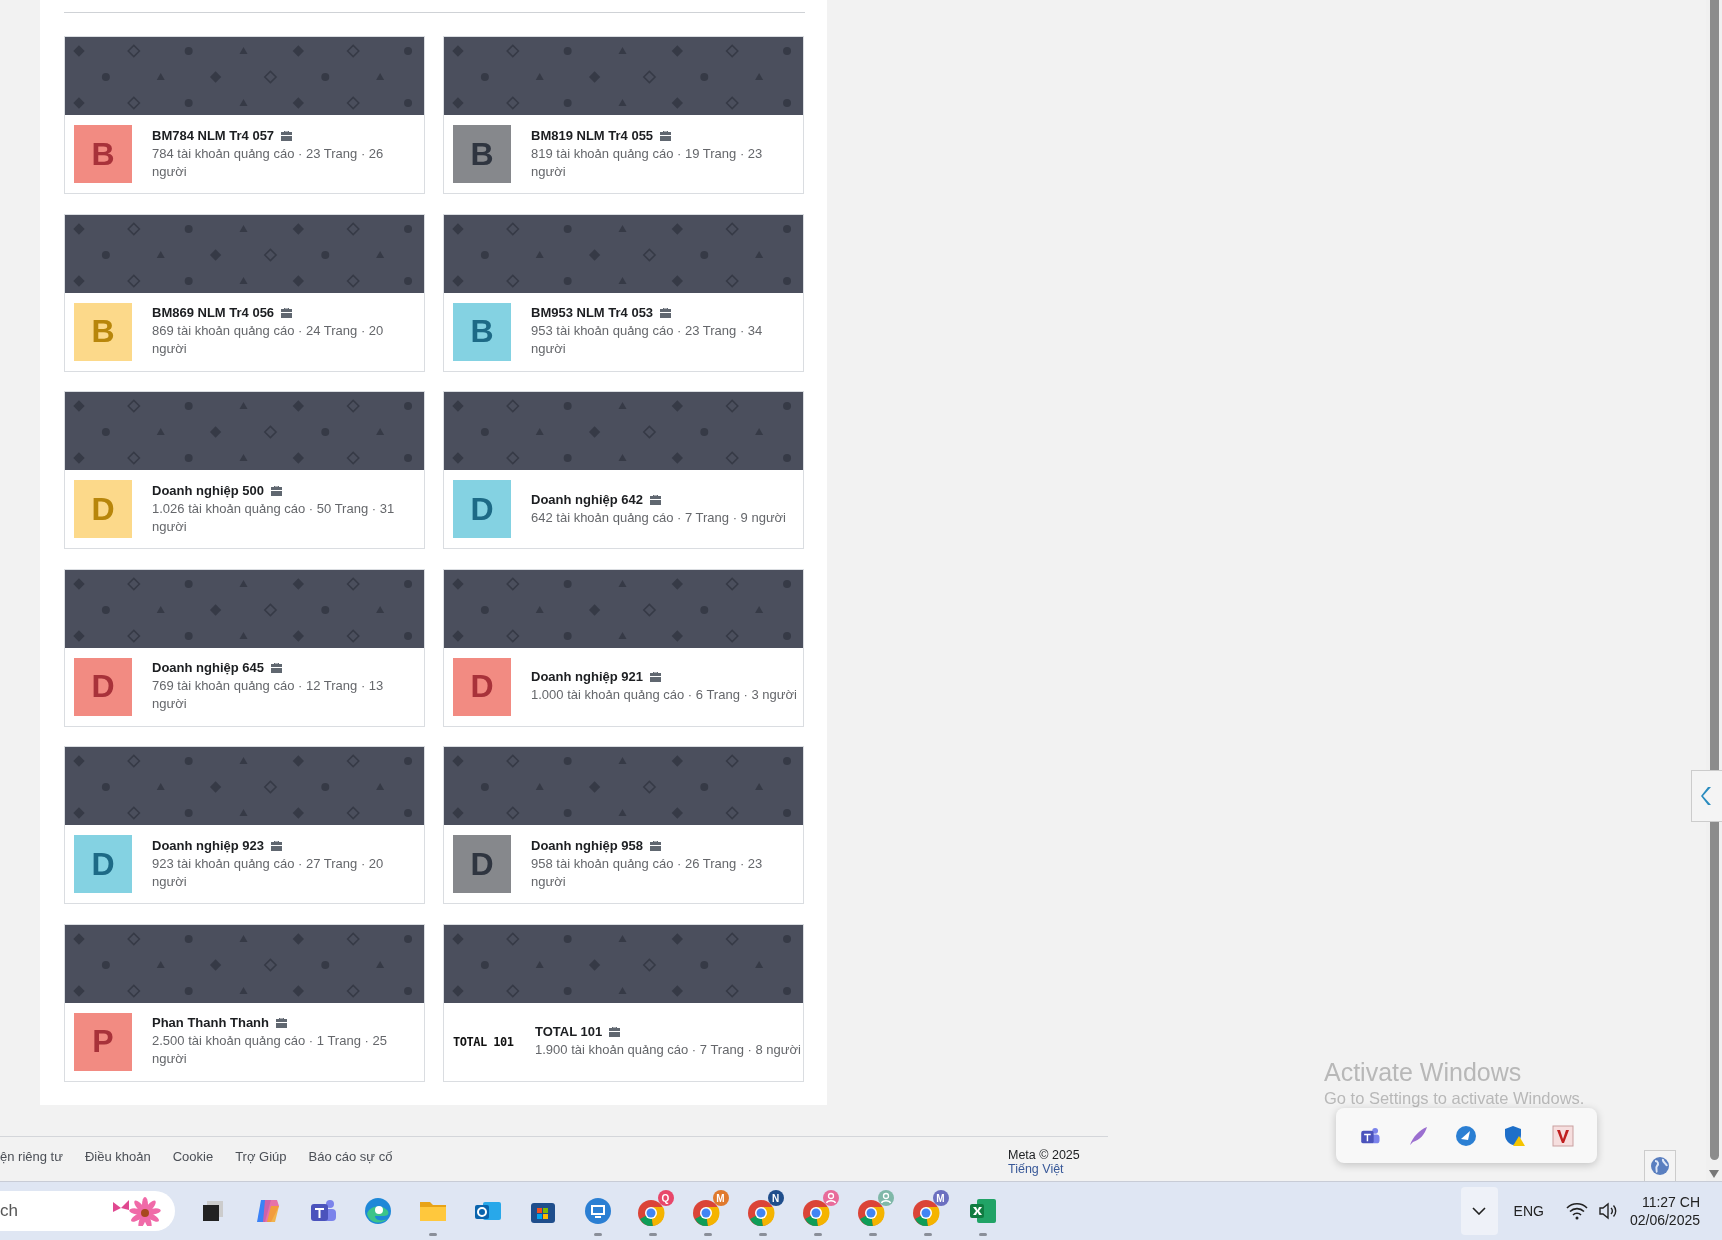 This screenshot has width=1722, height=1240. Describe the element at coordinates (647, 162) in the screenshot. I see `card-stats: 819 tài khoản quảng cáo · 19 Trang · 23 người` at that location.